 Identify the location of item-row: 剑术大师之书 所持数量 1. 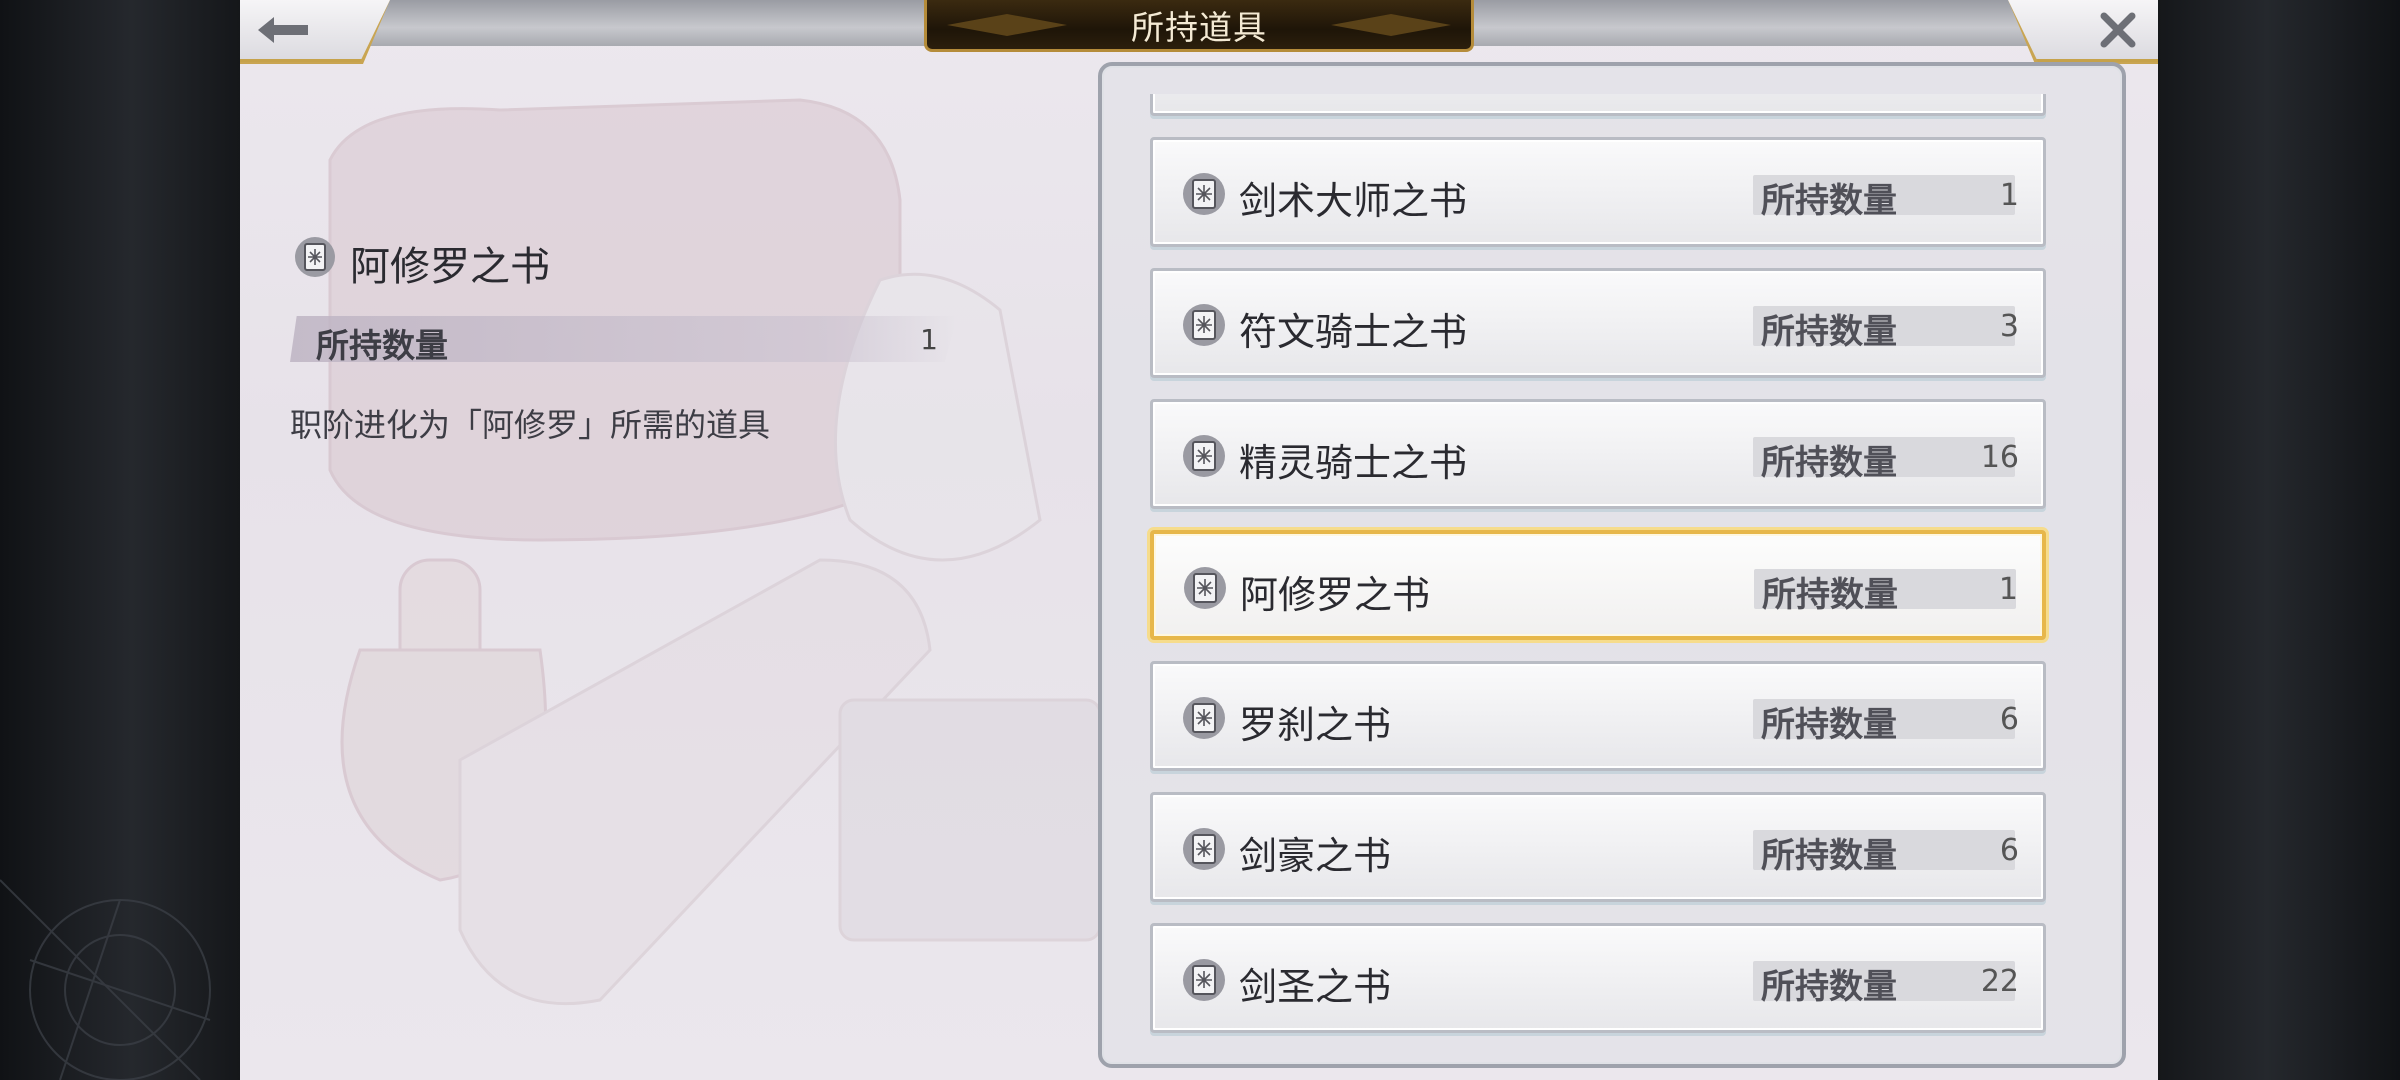
(1598, 192).